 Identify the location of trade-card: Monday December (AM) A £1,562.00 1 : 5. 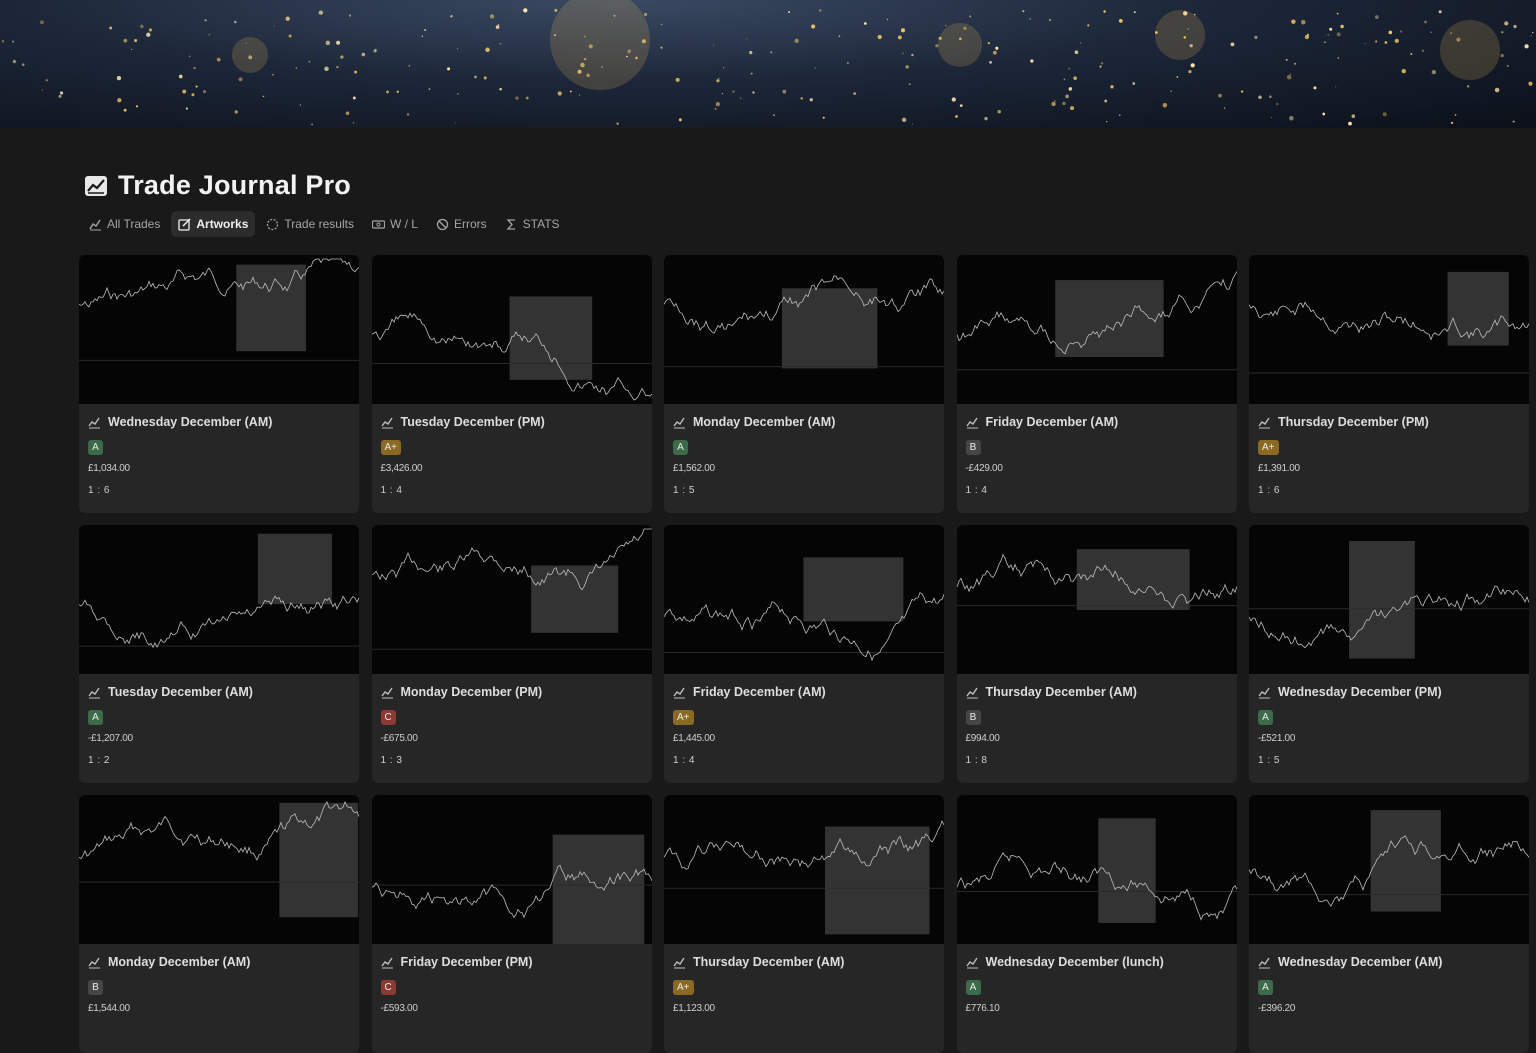
(804, 384).